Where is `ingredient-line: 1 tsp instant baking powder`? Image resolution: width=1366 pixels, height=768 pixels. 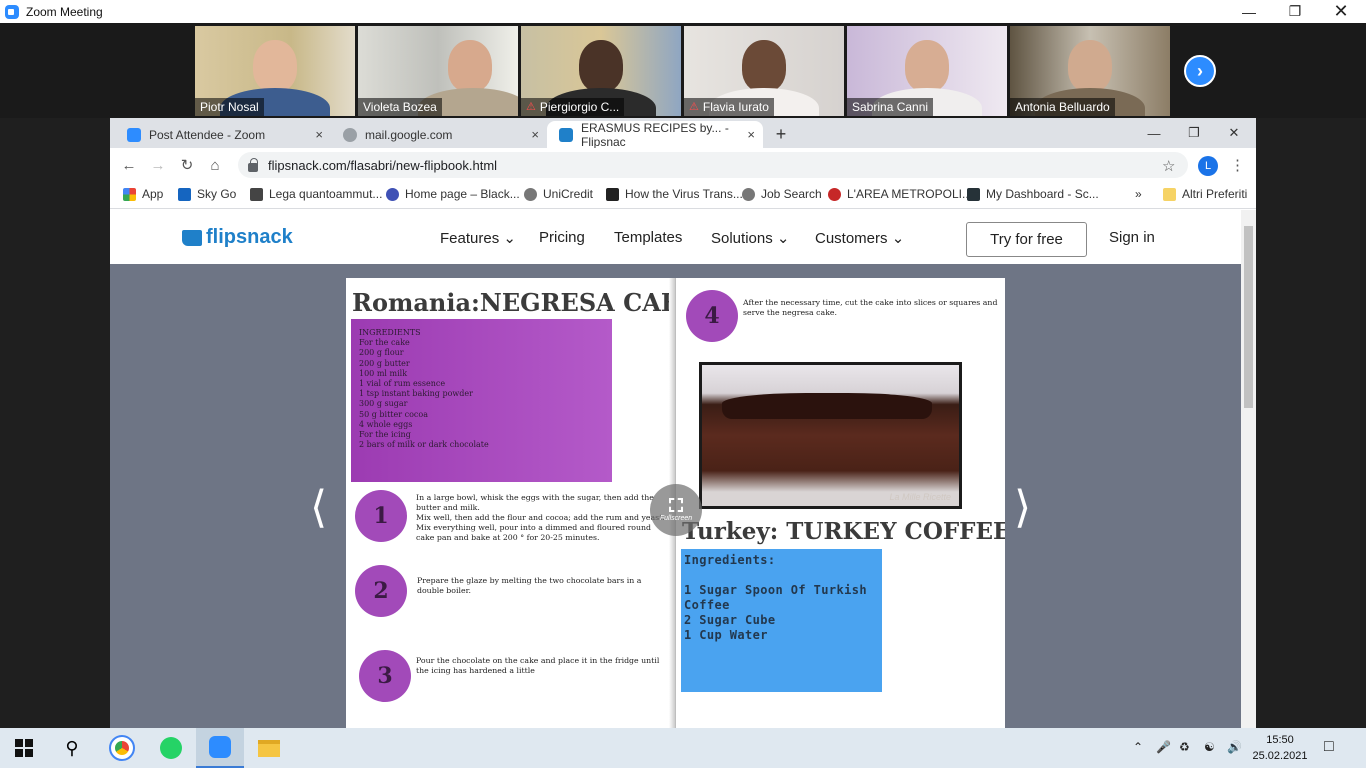 ingredient-line: 1 tsp instant baking powder is located at coordinates (416, 394).